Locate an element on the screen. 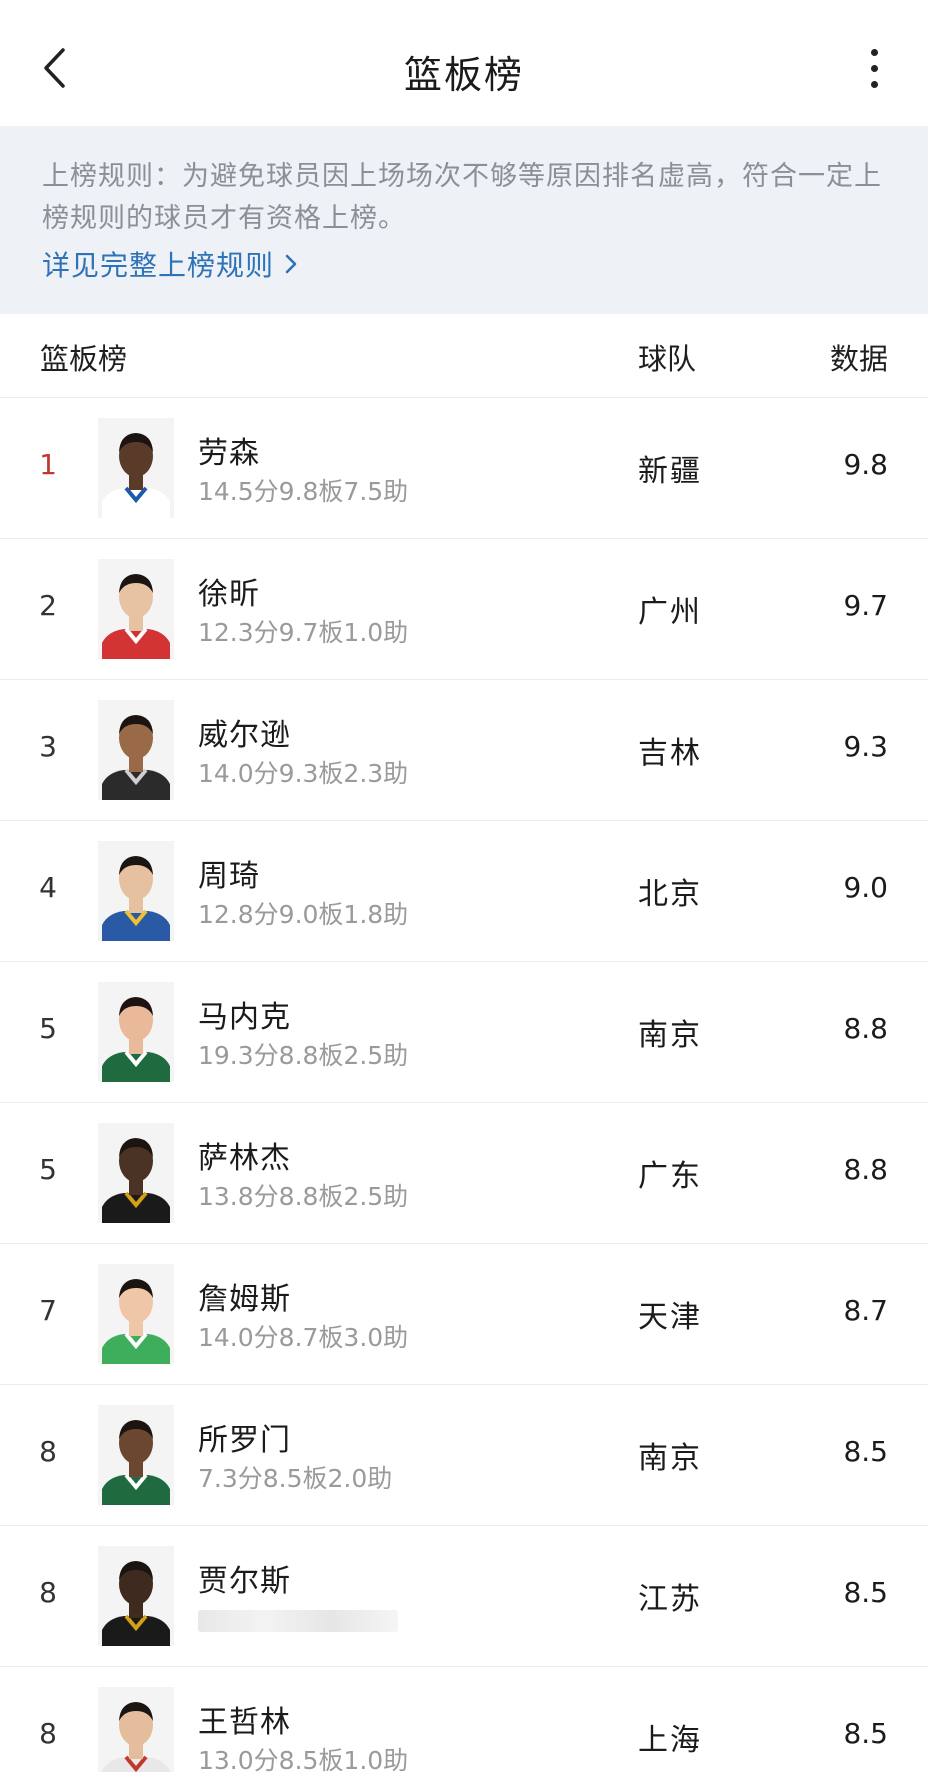 This screenshot has height=1772, width=928. more-menu-button is located at coordinates (874, 68).